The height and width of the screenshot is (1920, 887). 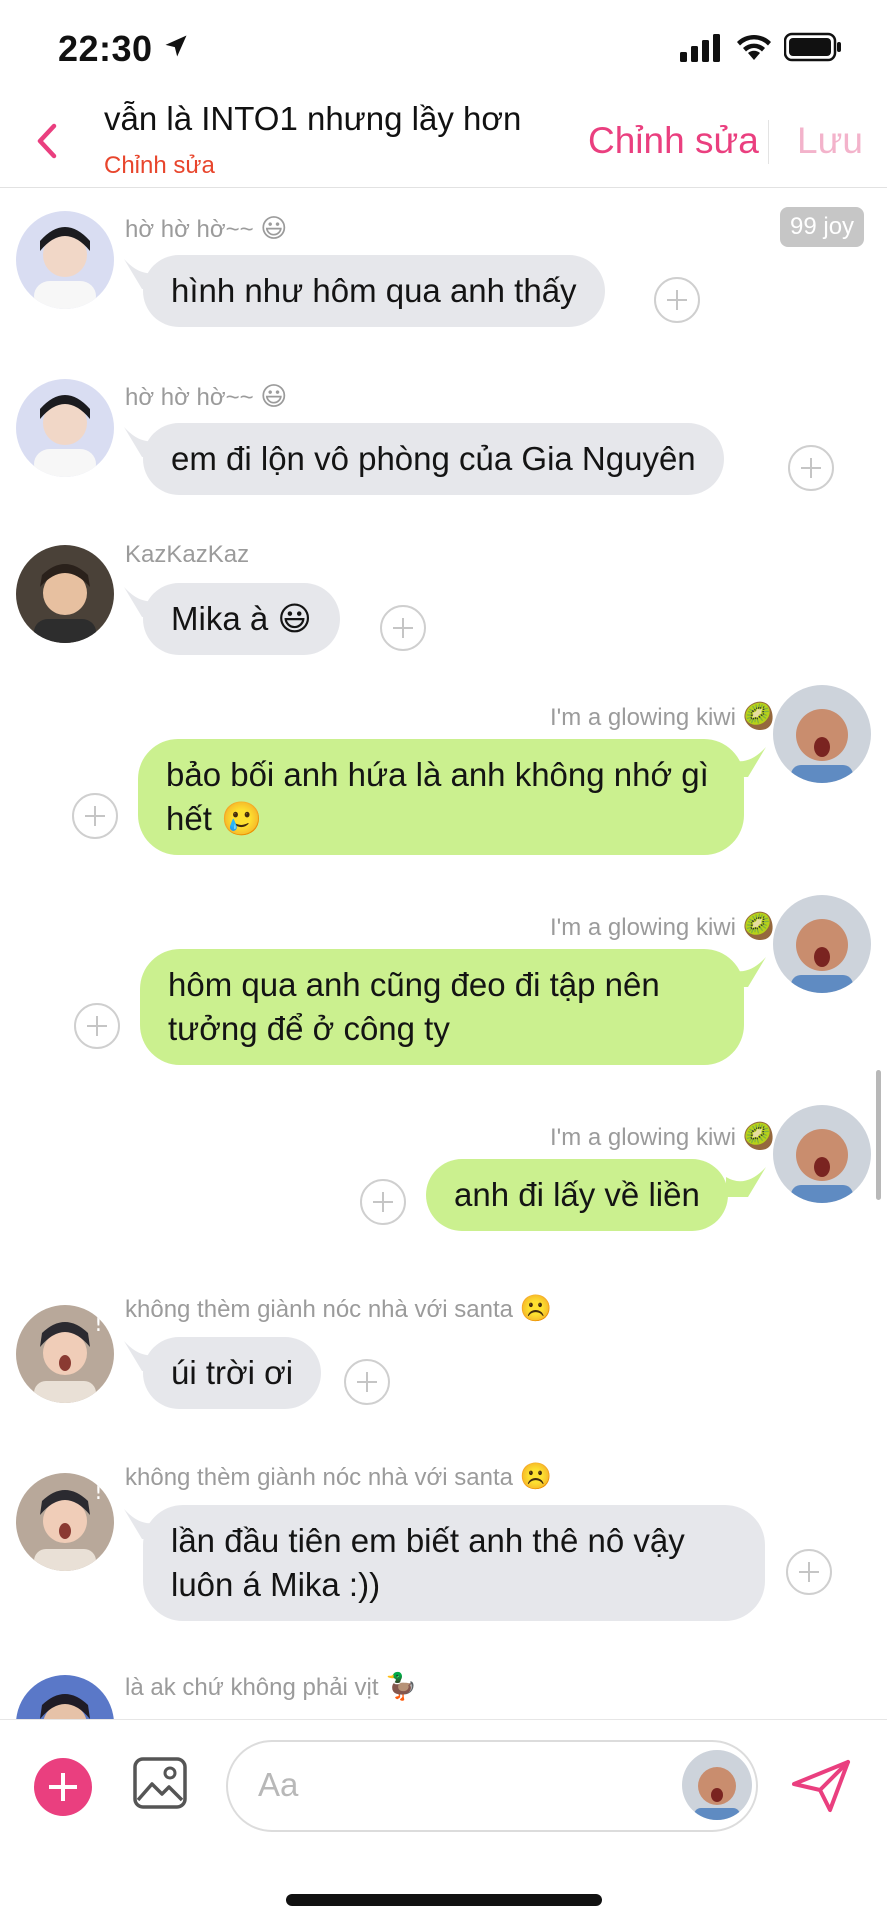 I want to click on back-chevron-icon, so click(x=48, y=141).